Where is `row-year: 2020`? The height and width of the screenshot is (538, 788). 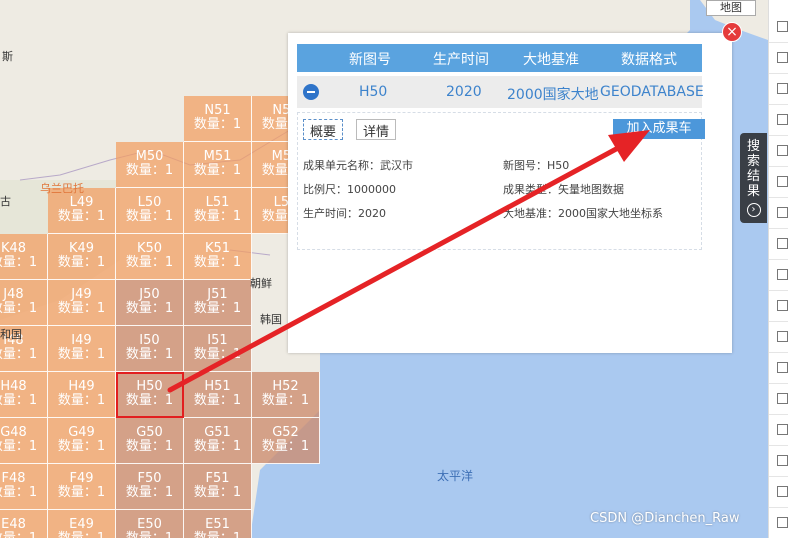
row-year: 2020 is located at coordinates (464, 92).